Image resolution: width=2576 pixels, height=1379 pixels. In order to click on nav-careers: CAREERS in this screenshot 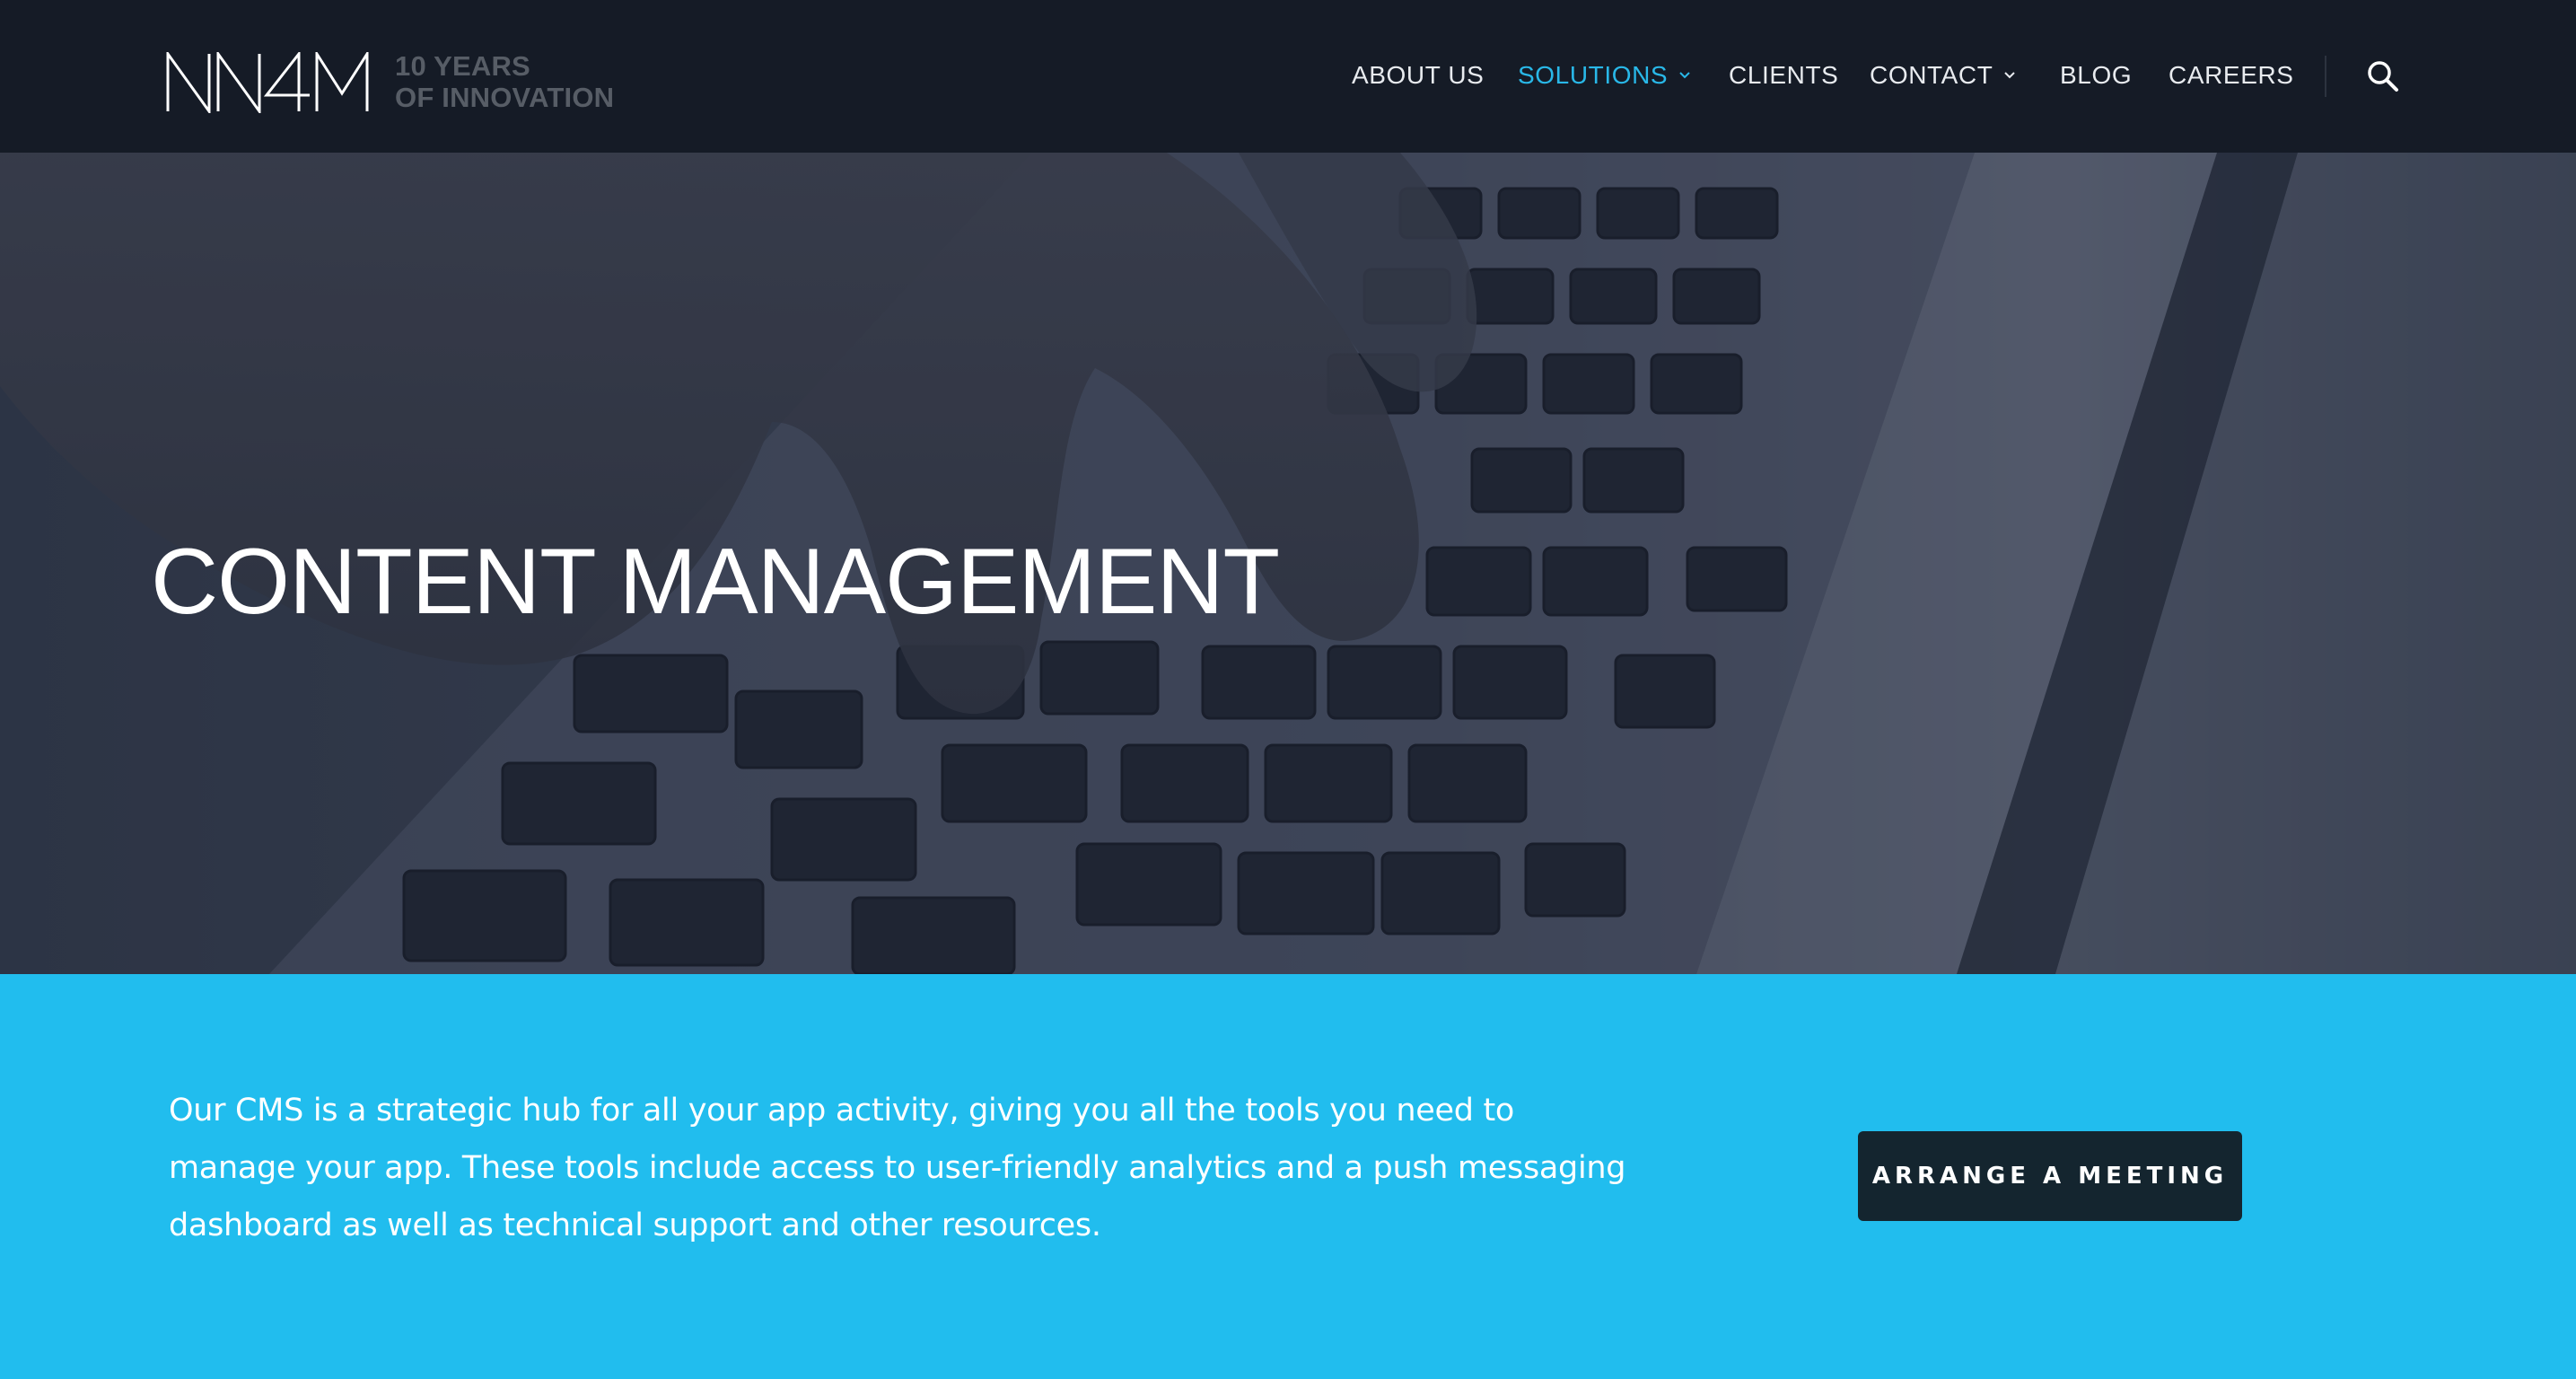, I will do `click(2231, 75)`.